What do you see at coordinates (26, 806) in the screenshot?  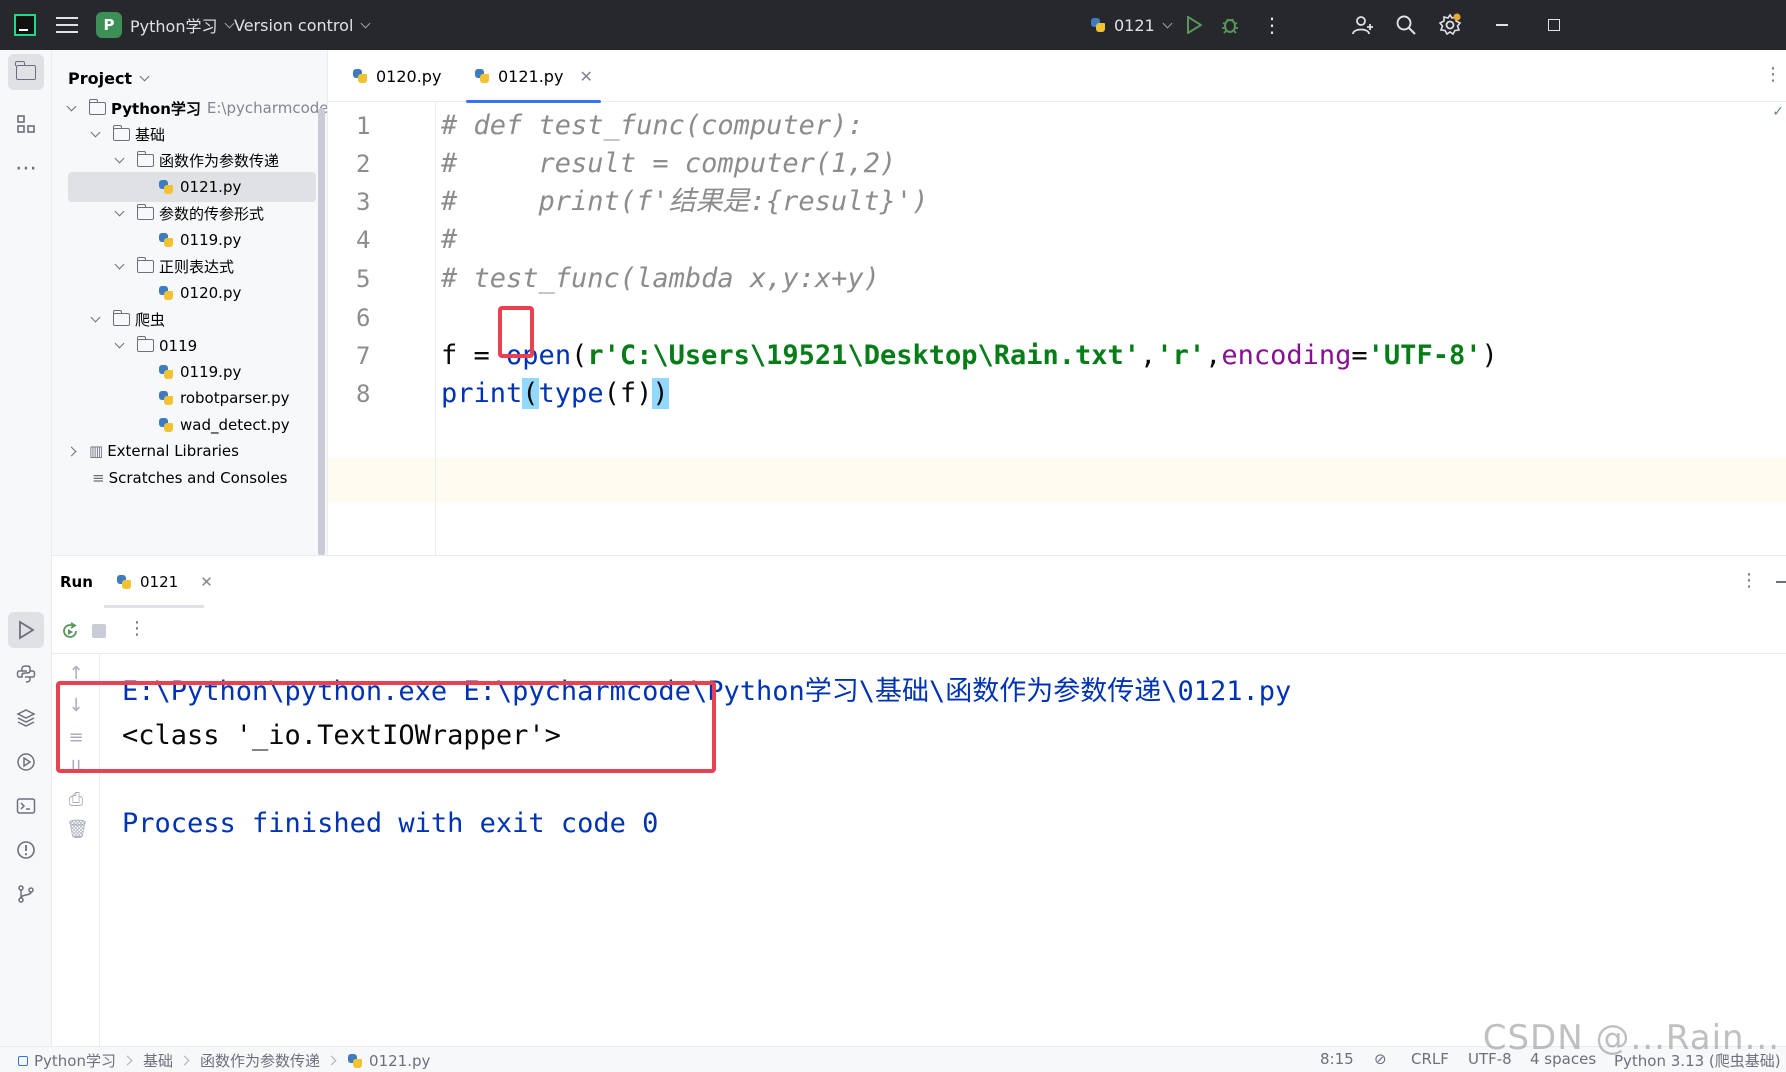 I see `terminal-button` at bounding box center [26, 806].